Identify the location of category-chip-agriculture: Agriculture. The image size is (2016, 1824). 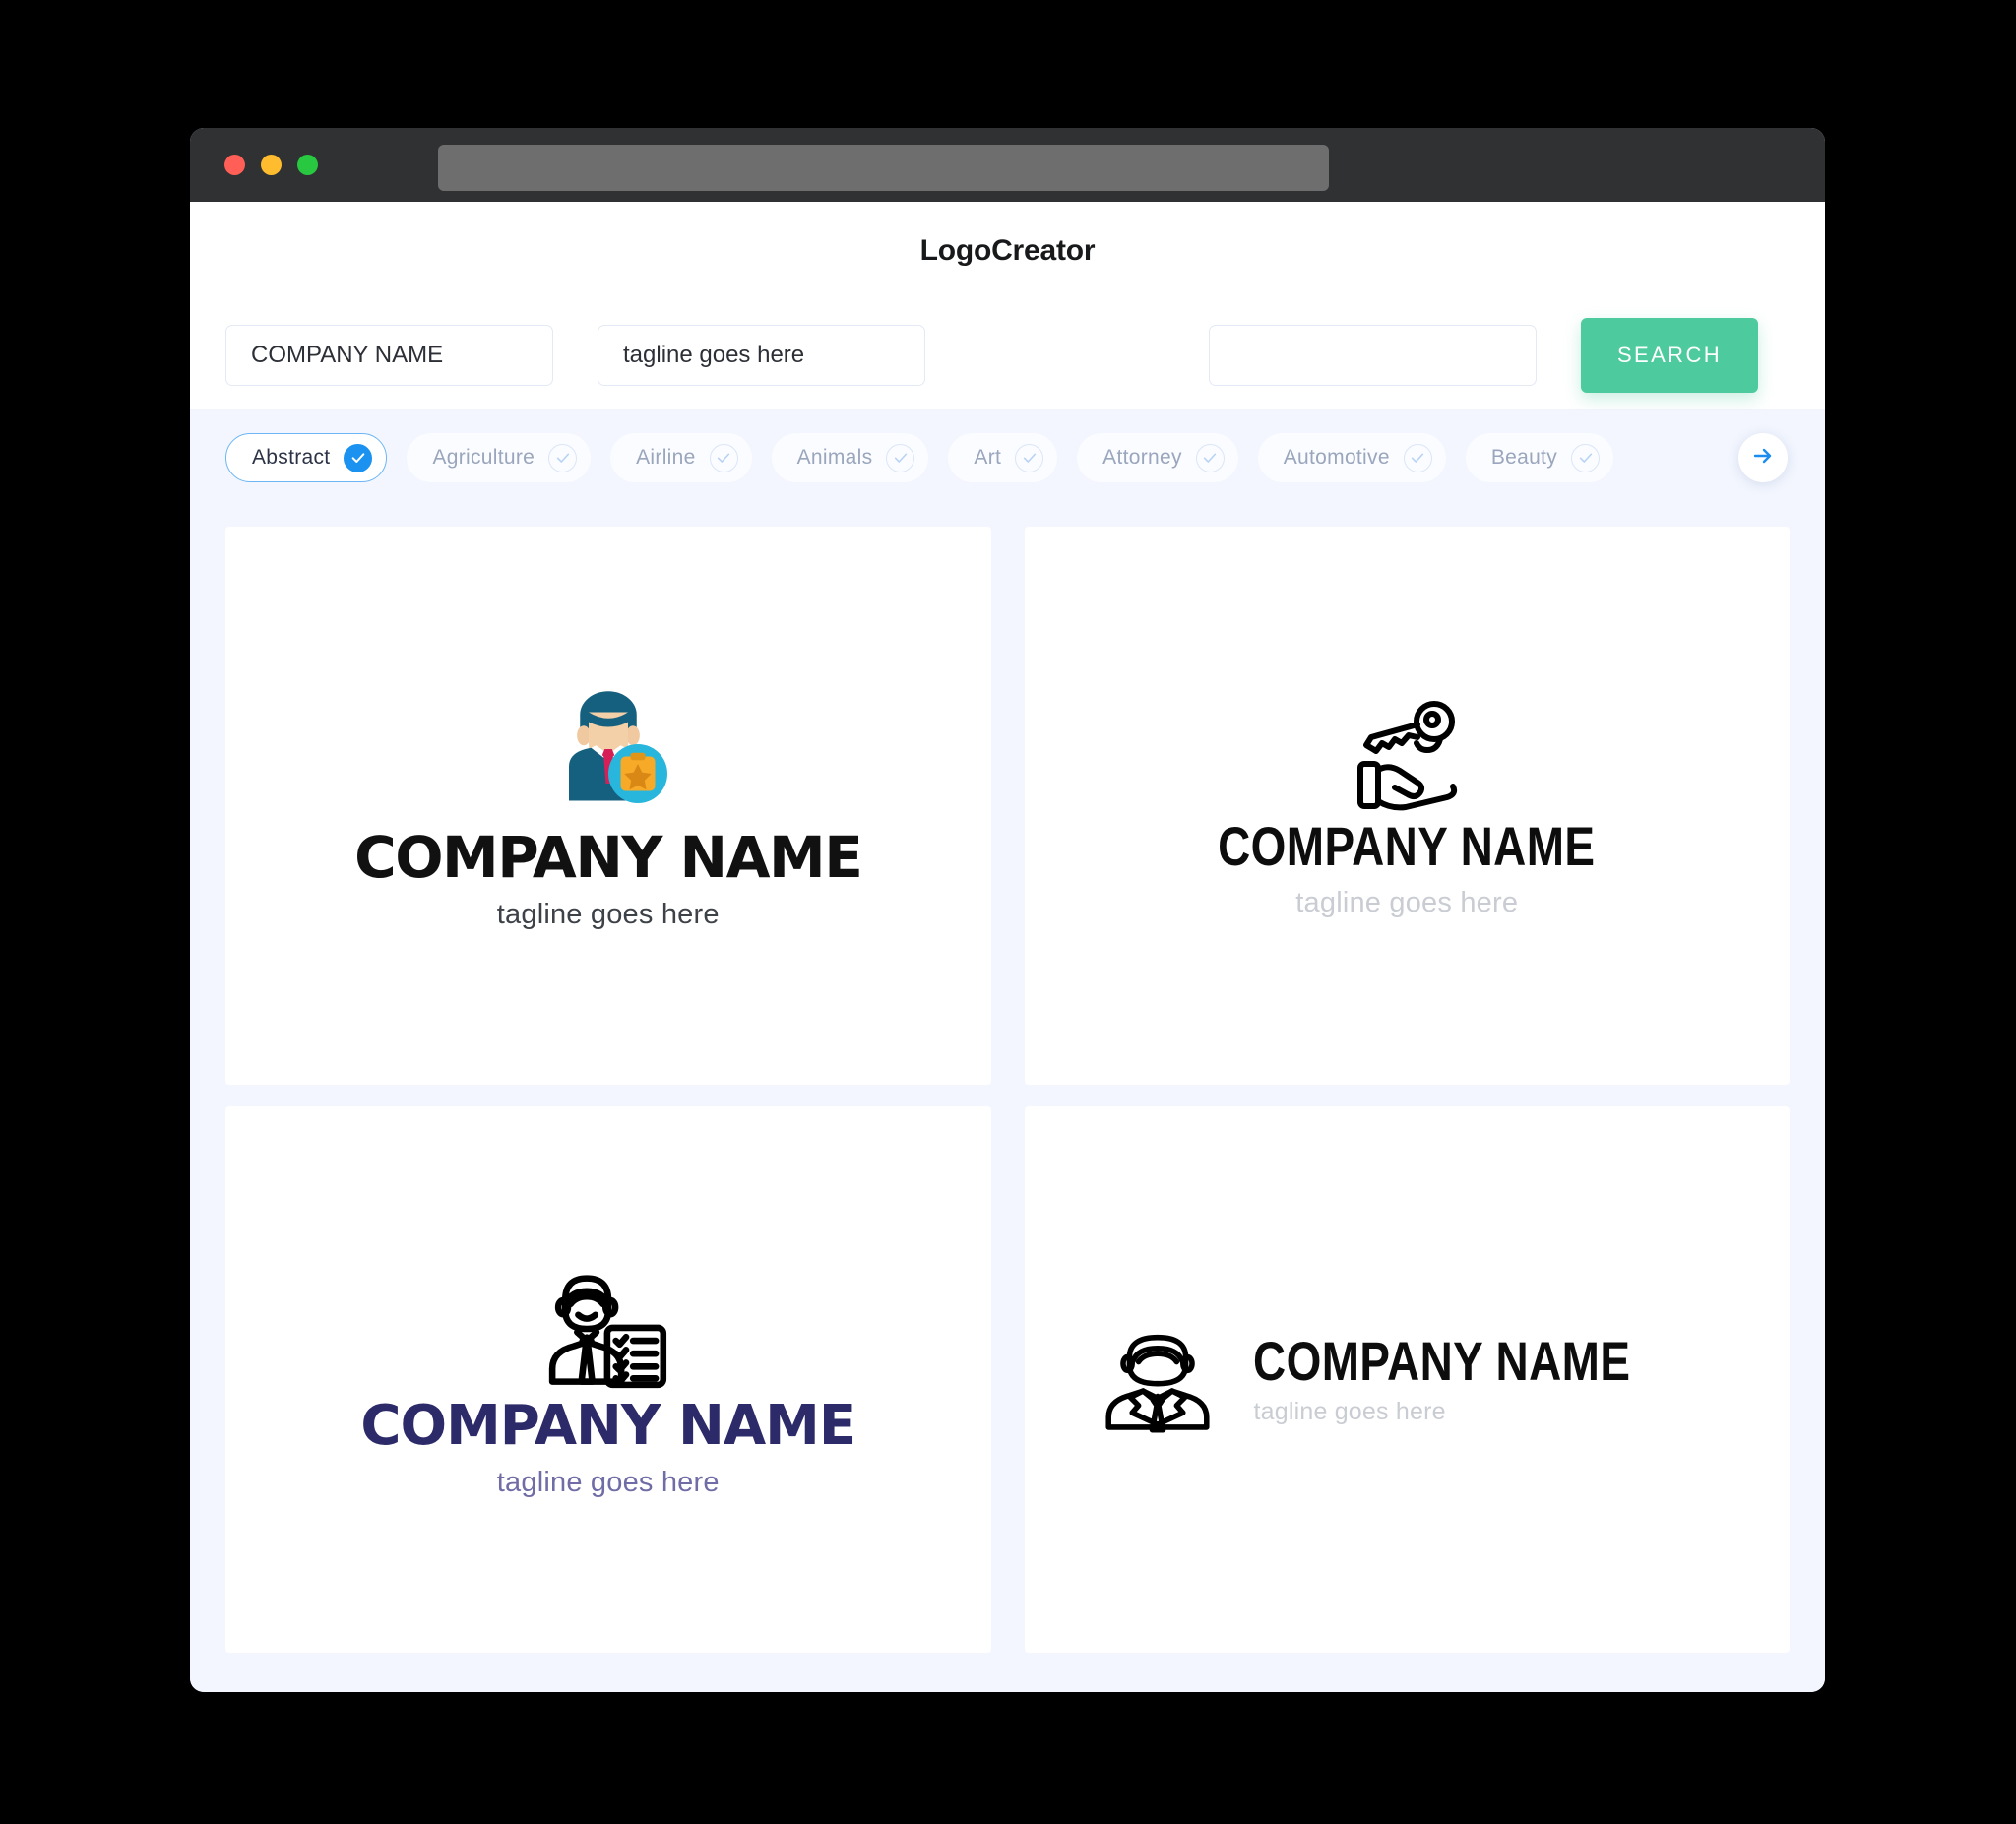
(499, 457).